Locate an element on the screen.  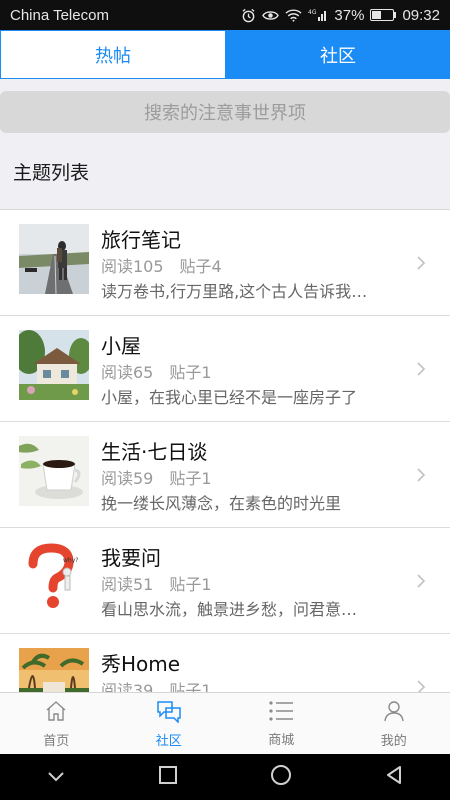
question-mark-figure-icon: why? is located at coordinates (54, 577).